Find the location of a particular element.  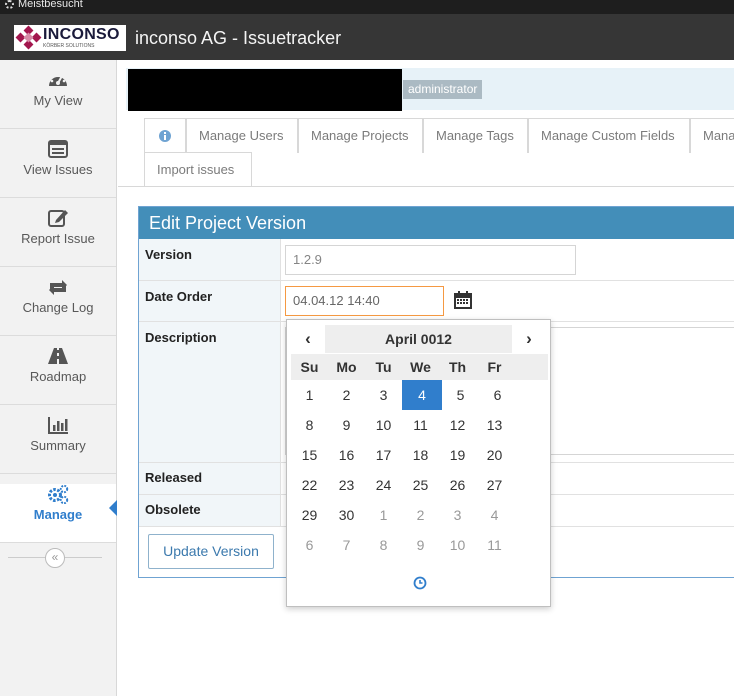

tab-manage-tags: Manage Tags is located at coordinates (475, 135).